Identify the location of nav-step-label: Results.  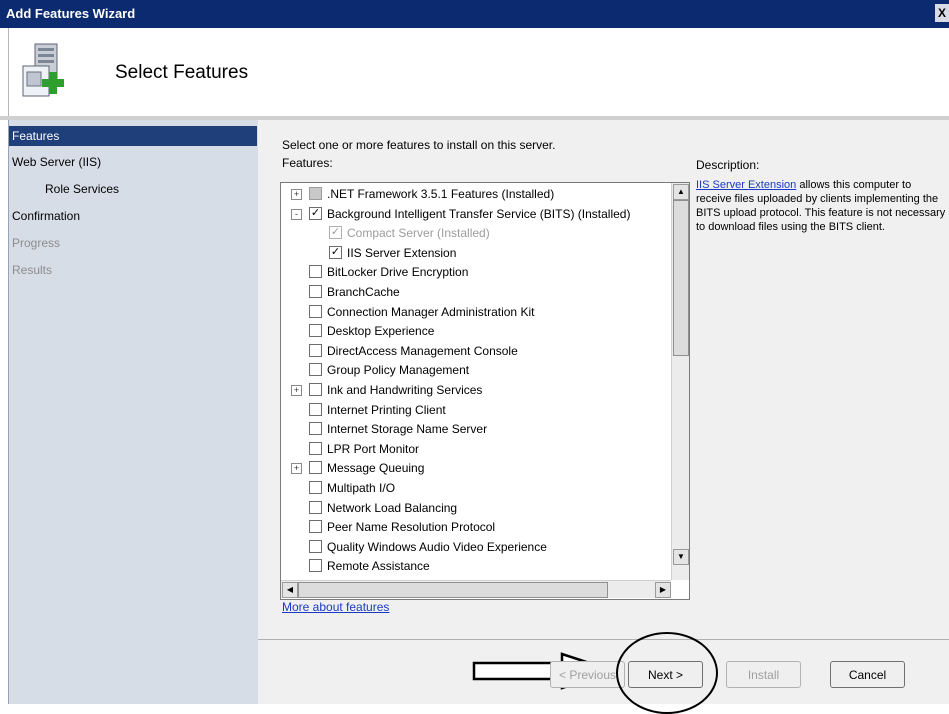
(32, 270).